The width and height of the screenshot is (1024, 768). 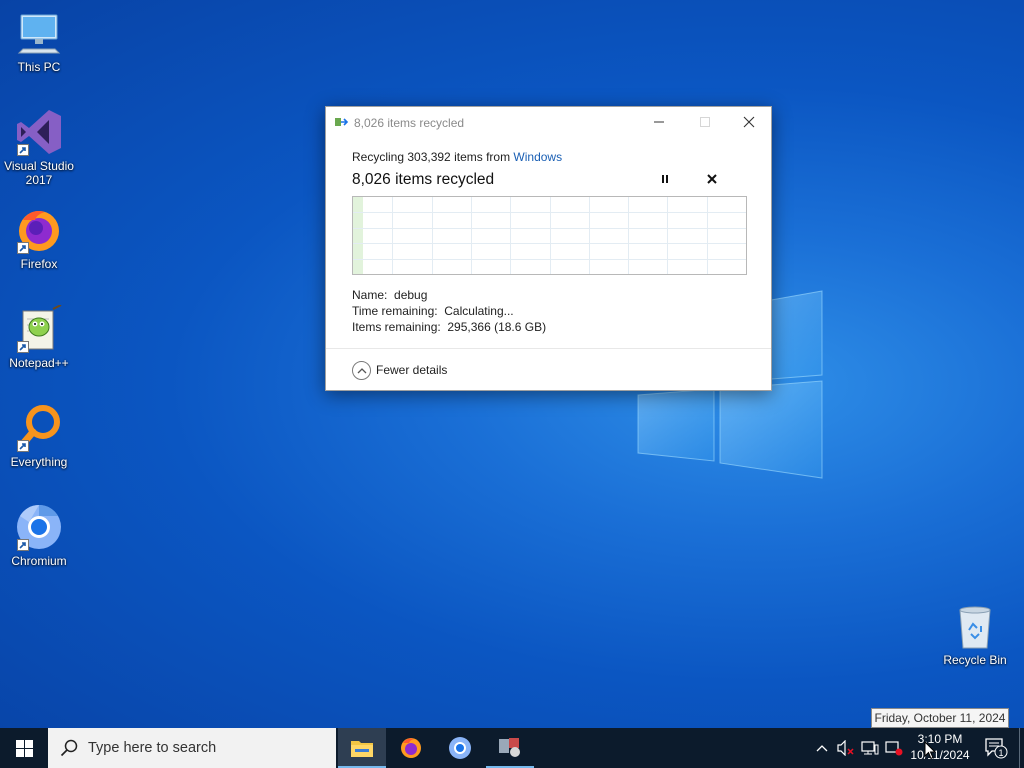 I want to click on desktop-icon-label: Everything, so click(x=39, y=462).